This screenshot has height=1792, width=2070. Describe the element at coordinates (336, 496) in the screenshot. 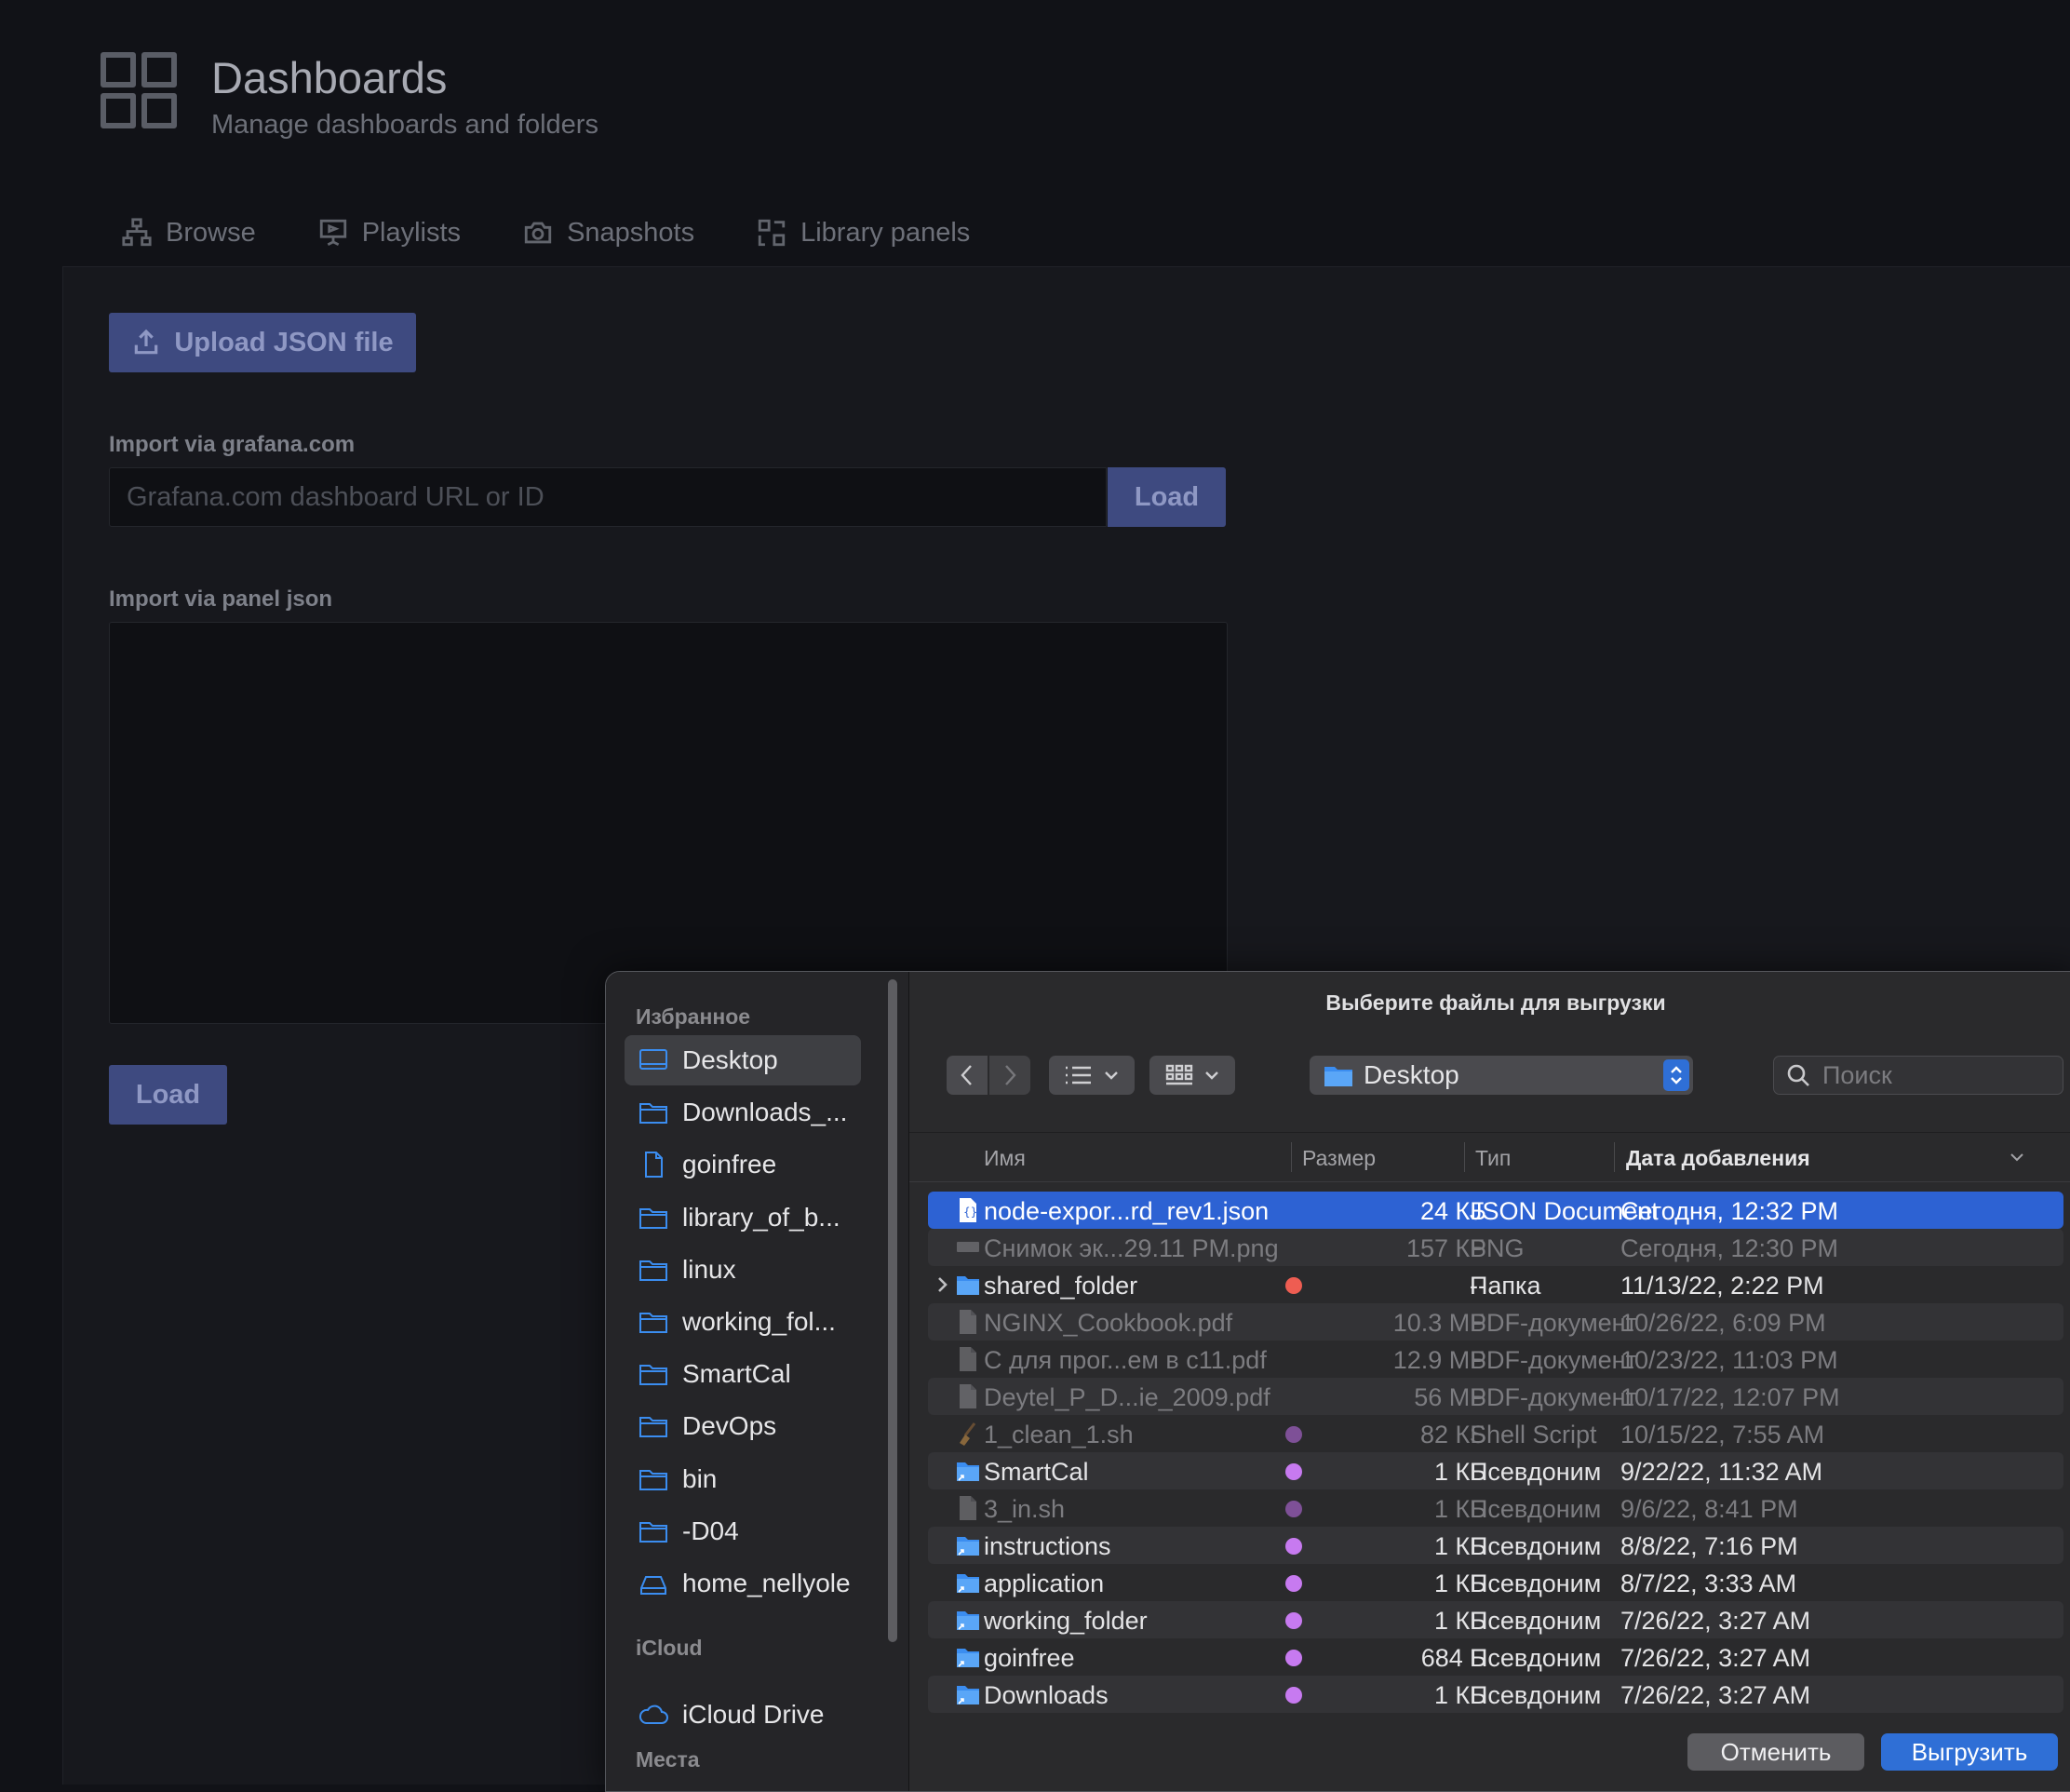

I see `grafana-url-placeholder: Grafana.com dashboard URL or ID` at that location.